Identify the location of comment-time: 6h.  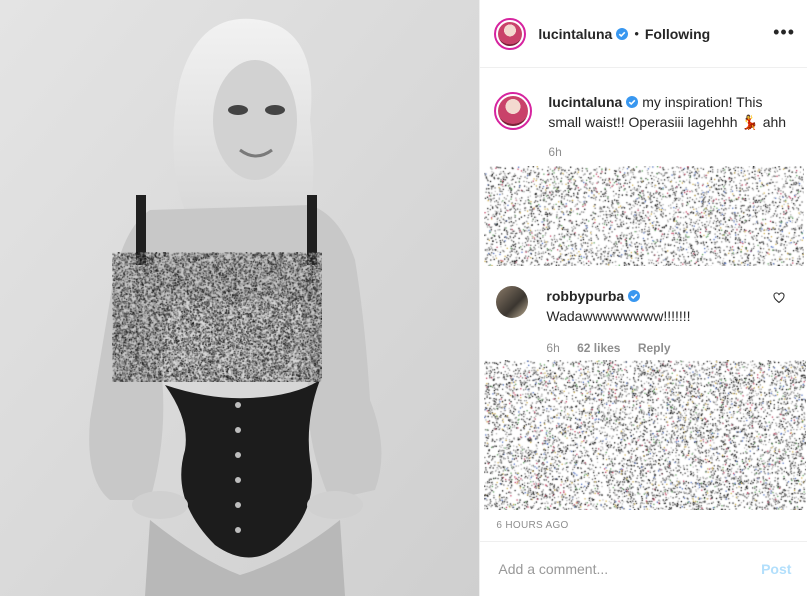
(552, 348).